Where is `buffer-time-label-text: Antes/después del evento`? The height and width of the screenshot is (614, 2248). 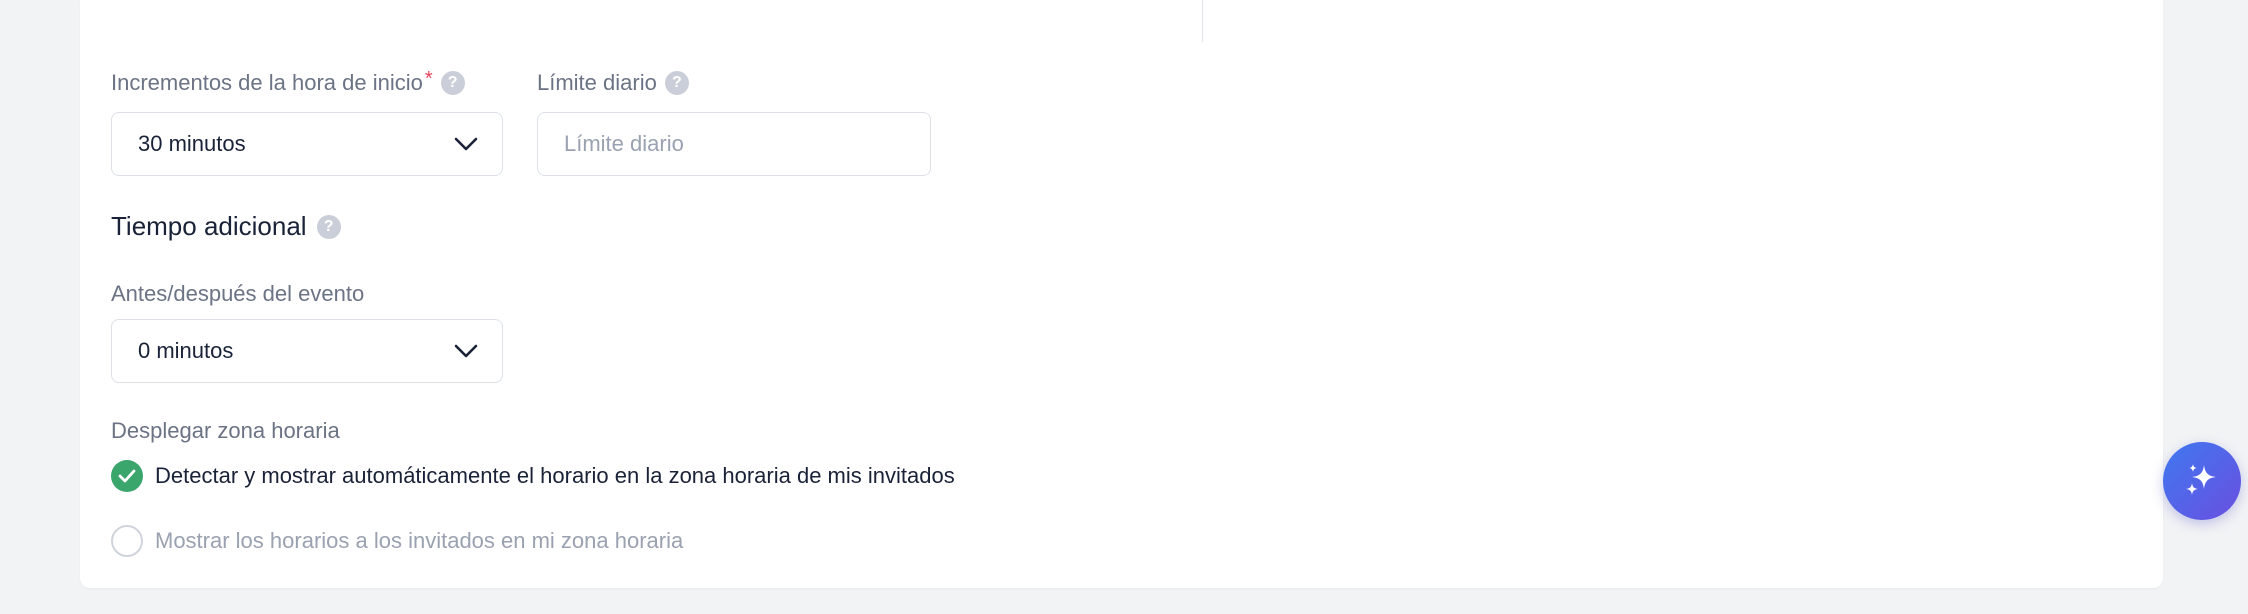
buffer-time-label-text: Antes/después del evento is located at coordinates (238, 293).